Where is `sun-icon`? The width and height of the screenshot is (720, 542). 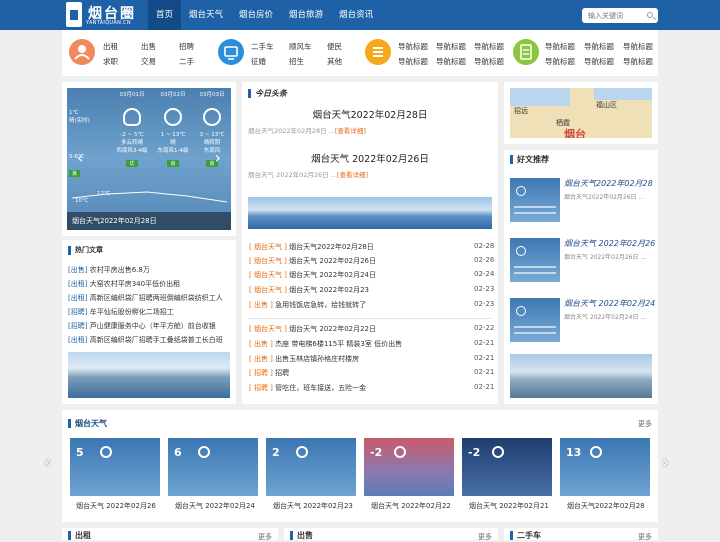 sun-icon is located at coordinates (173, 117).